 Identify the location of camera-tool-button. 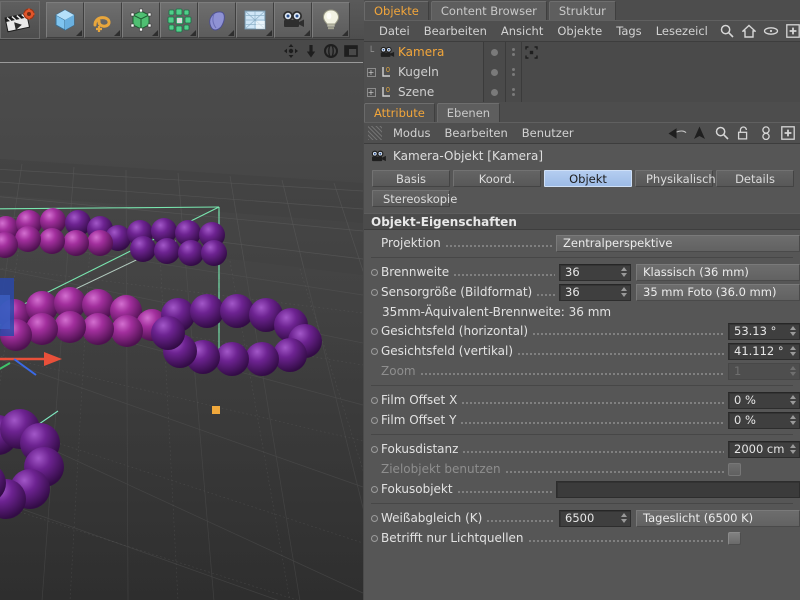
(293, 19).